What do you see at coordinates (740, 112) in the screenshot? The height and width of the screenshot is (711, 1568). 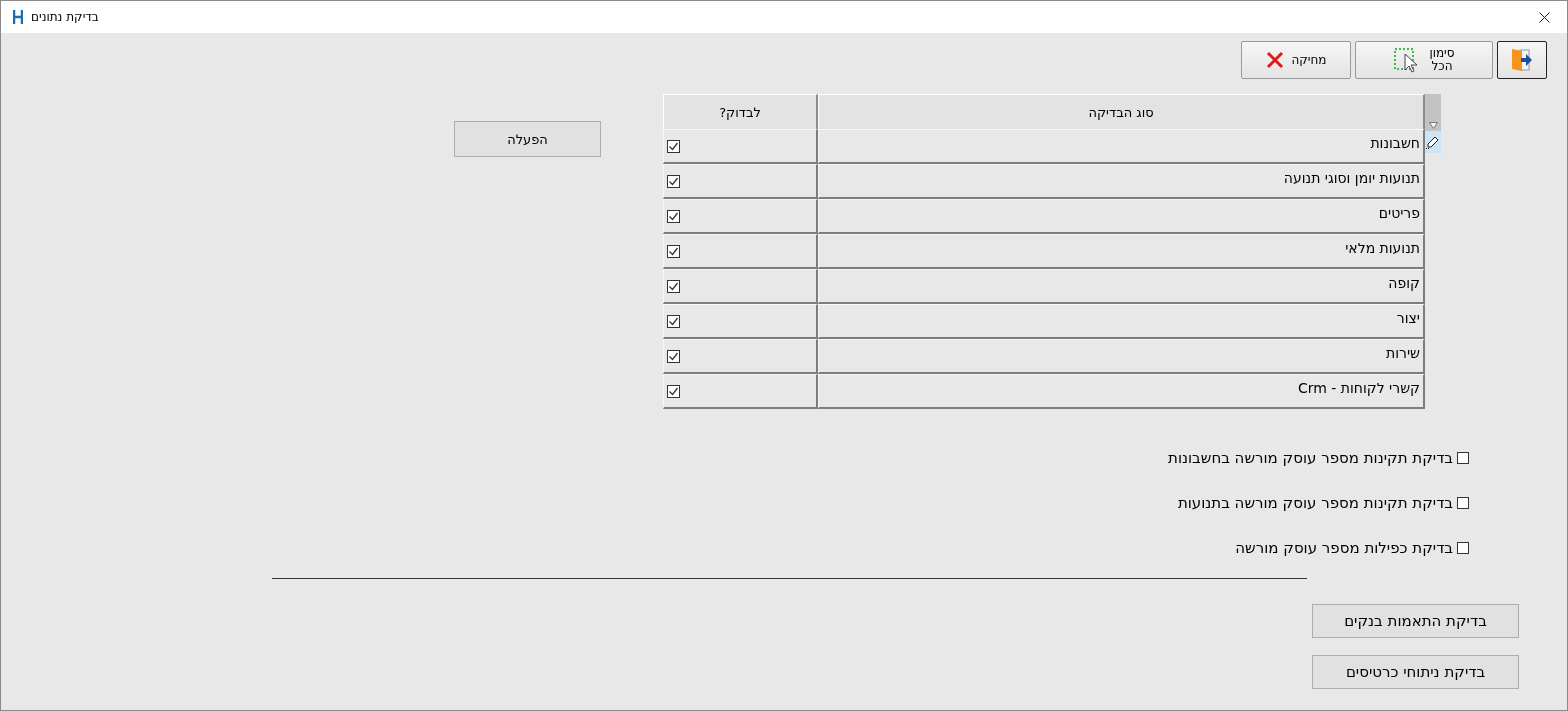 I see `column-header: לבדוק?` at bounding box center [740, 112].